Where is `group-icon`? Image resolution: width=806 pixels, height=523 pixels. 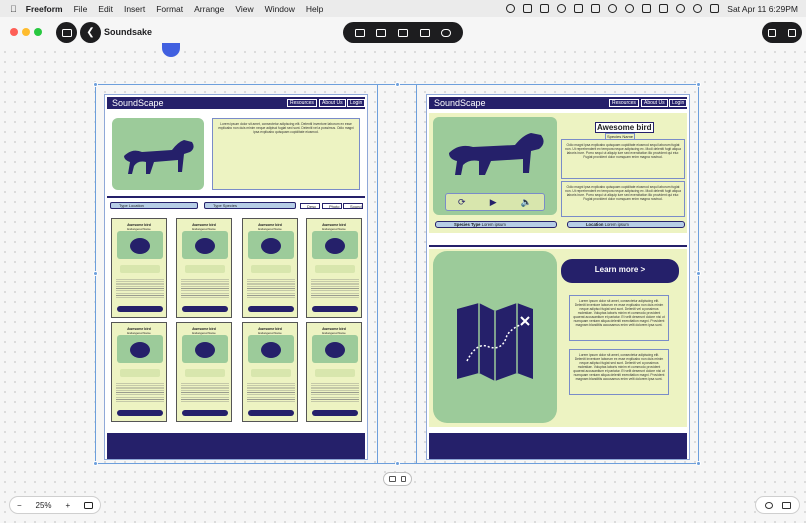 group-icon is located at coordinates (392, 479).